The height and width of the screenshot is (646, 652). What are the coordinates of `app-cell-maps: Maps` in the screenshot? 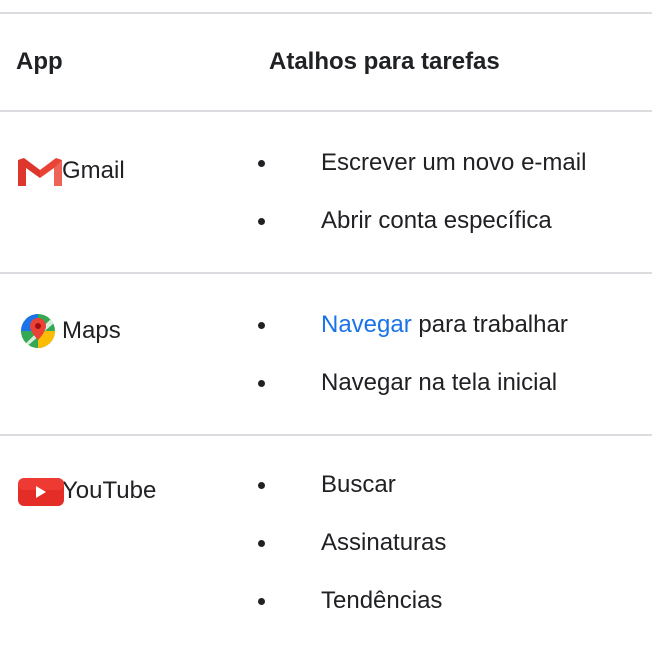 It's located at (68, 331).